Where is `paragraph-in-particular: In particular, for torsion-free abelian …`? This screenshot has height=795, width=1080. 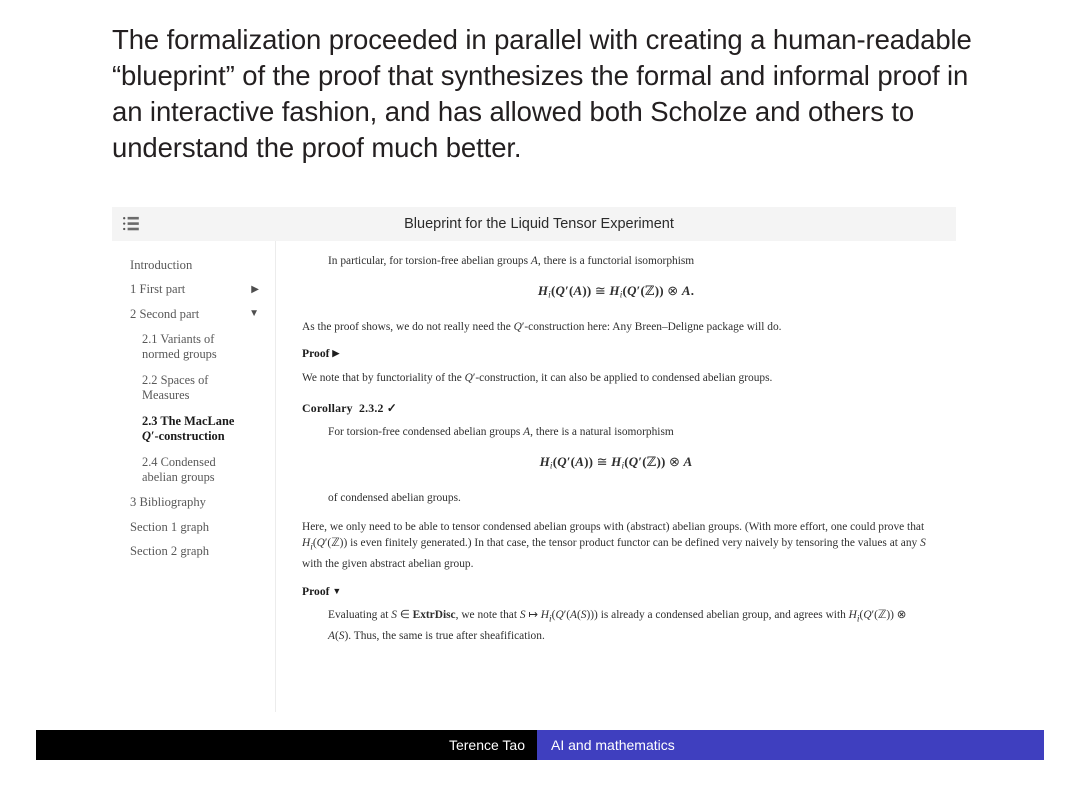 paragraph-in-particular: In particular, for torsion-free abelian … is located at coordinates (511, 261).